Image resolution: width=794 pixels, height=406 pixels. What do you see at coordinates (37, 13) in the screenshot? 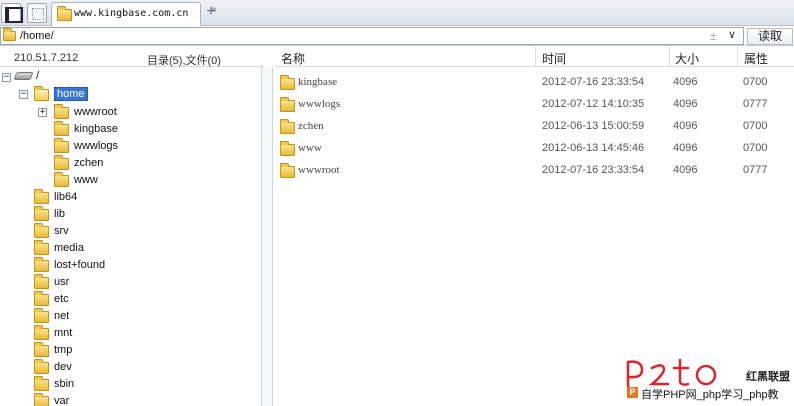
I see `blank-page-icon` at bounding box center [37, 13].